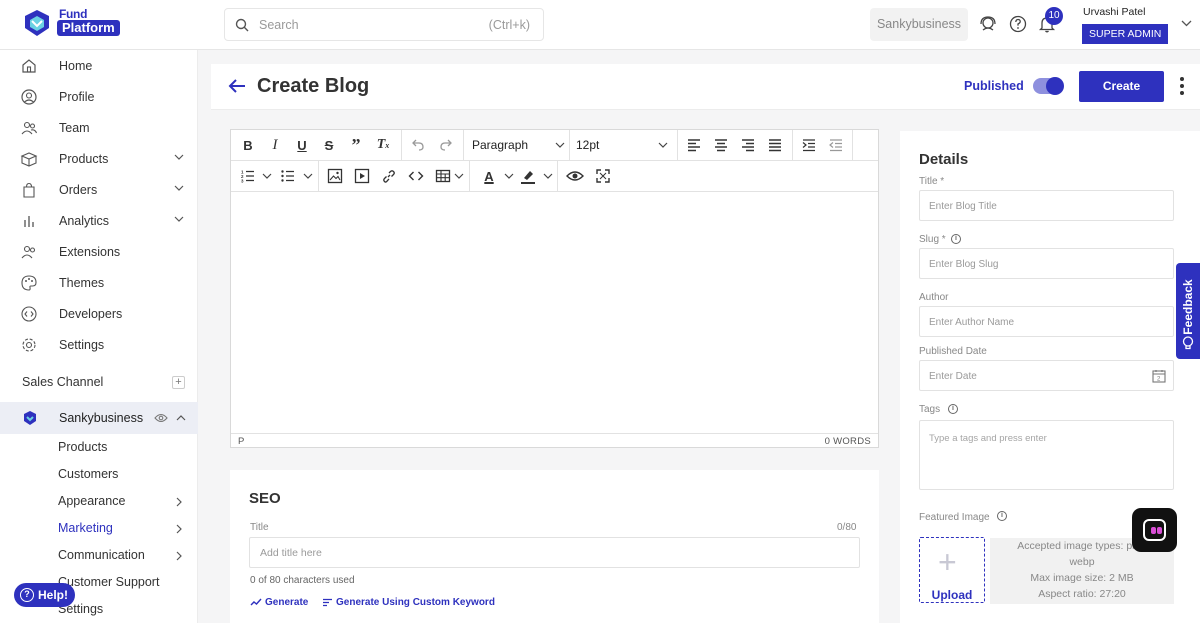 The height and width of the screenshot is (623, 1200). I want to click on image-icon, so click(335, 176).